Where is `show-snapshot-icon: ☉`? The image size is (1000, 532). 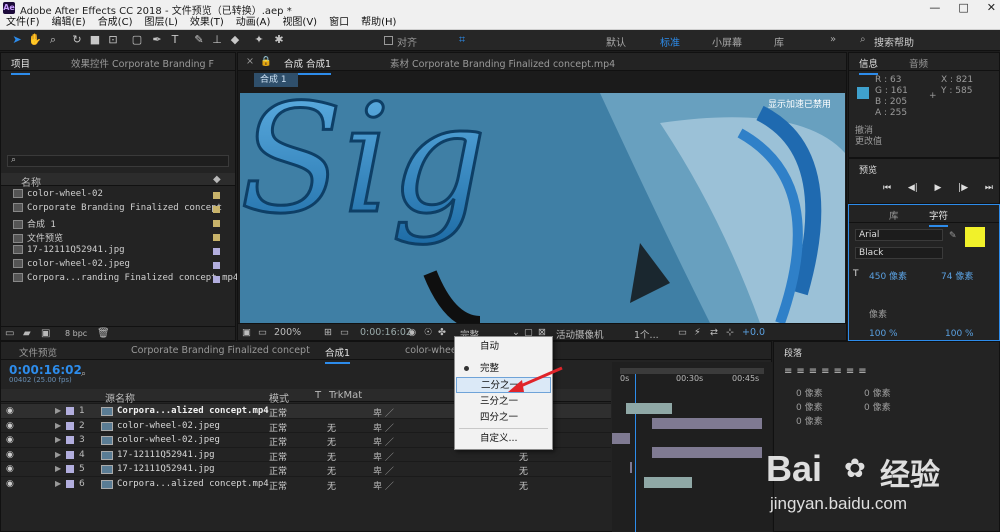
show-snapshot-icon: ☉ is located at coordinates (428, 332).